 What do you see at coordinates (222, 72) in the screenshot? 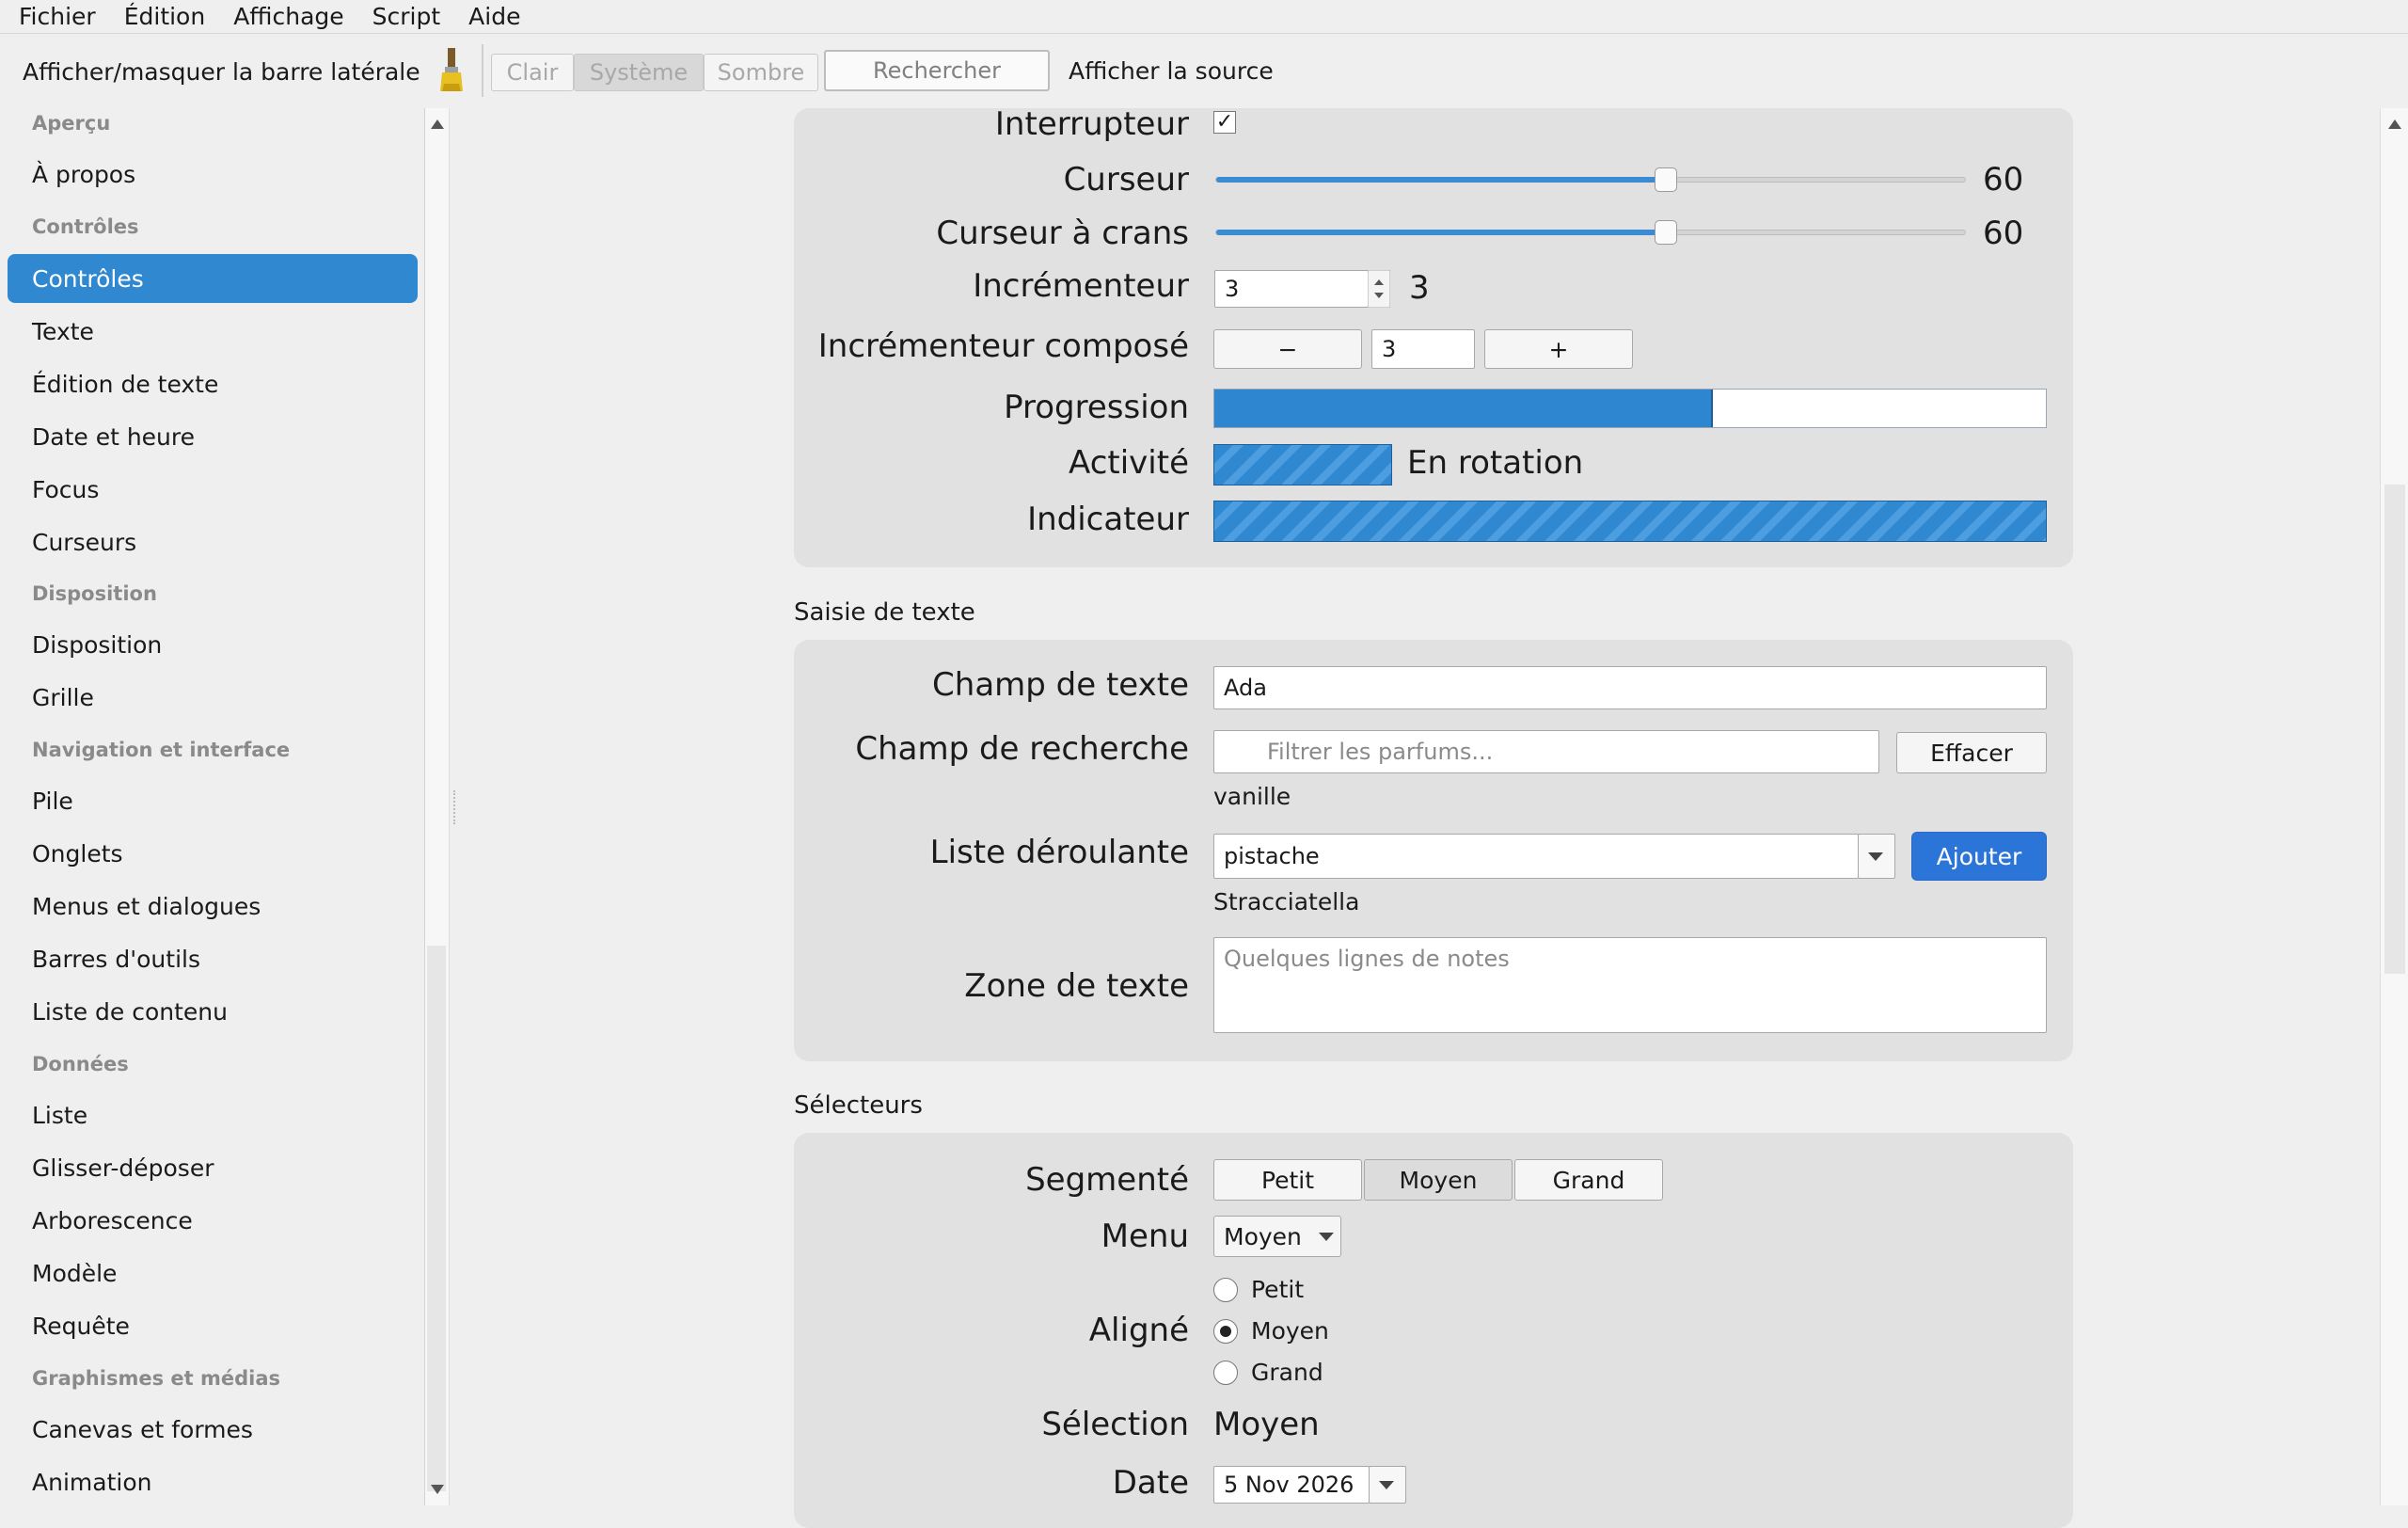
I see `sidebar-toggle-button: Afficher/masquer la barre latérale` at bounding box center [222, 72].